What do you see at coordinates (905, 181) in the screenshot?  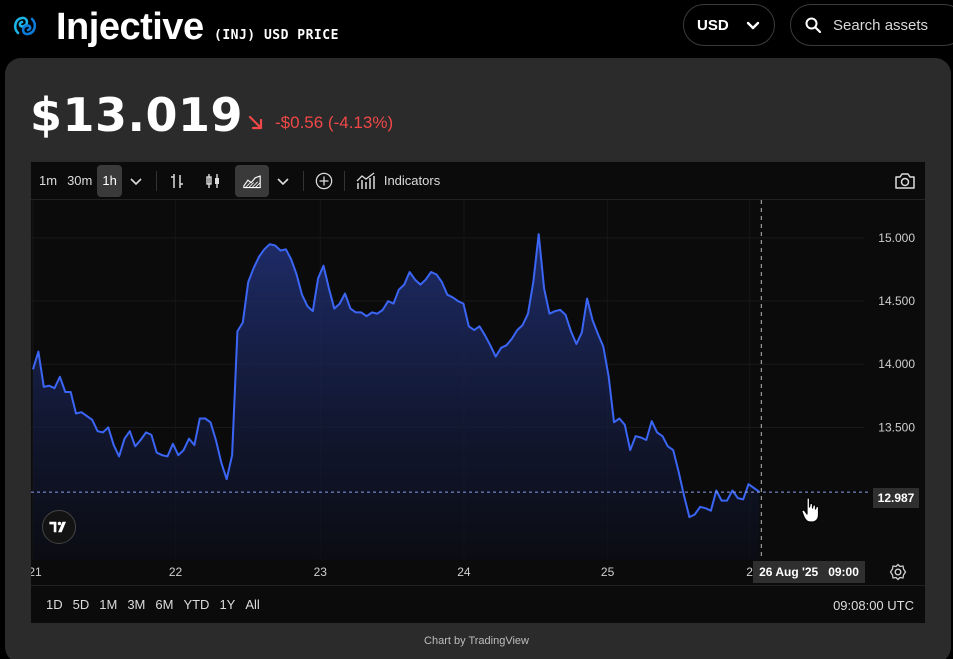 I see `camera-icon` at bounding box center [905, 181].